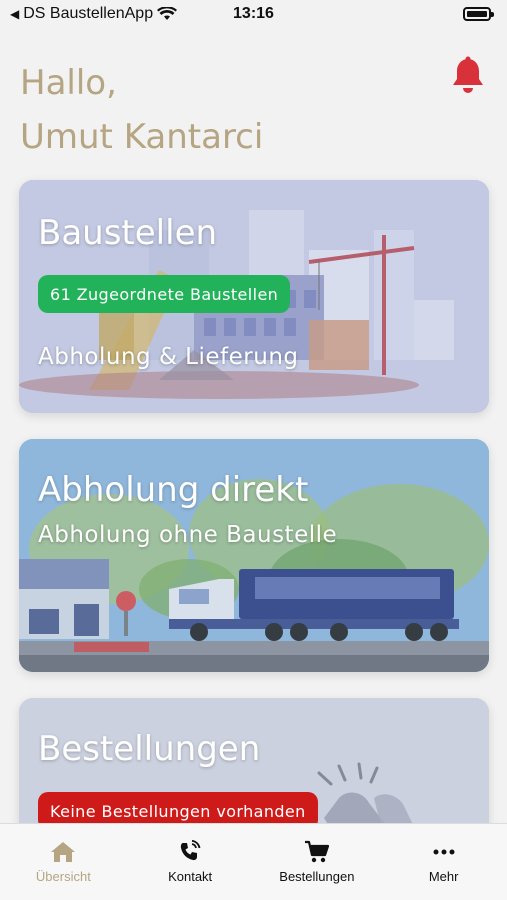 The image size is (507, 900). I want to click on tab-kontakt-label: Kontakt, so click(190, 876).